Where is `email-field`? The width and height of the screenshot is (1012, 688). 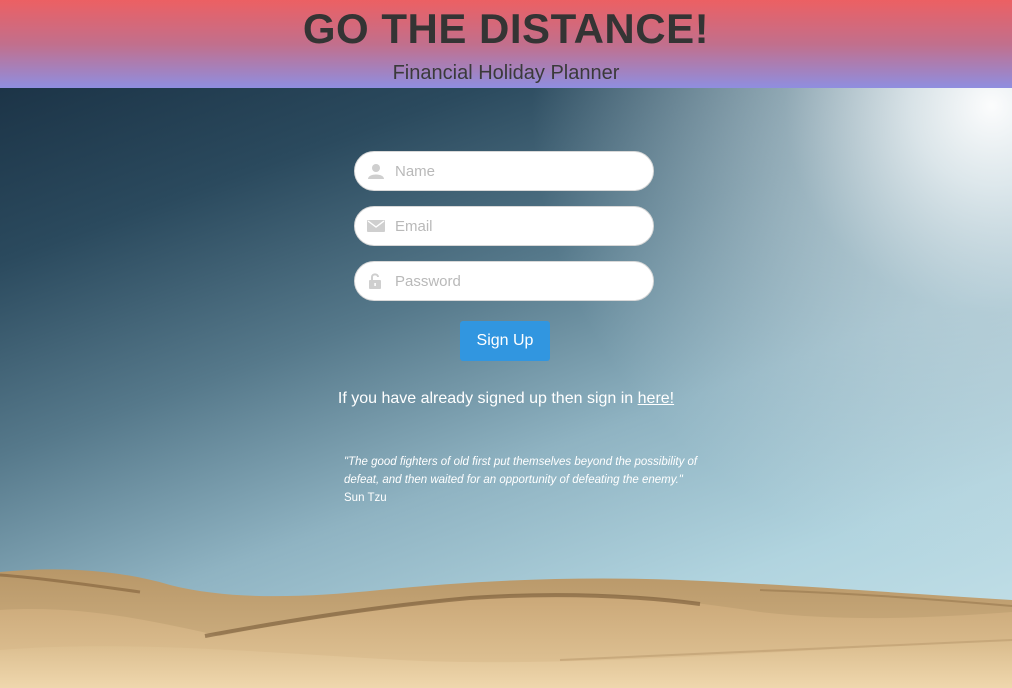
email-field is located at coordinates (504, 226).